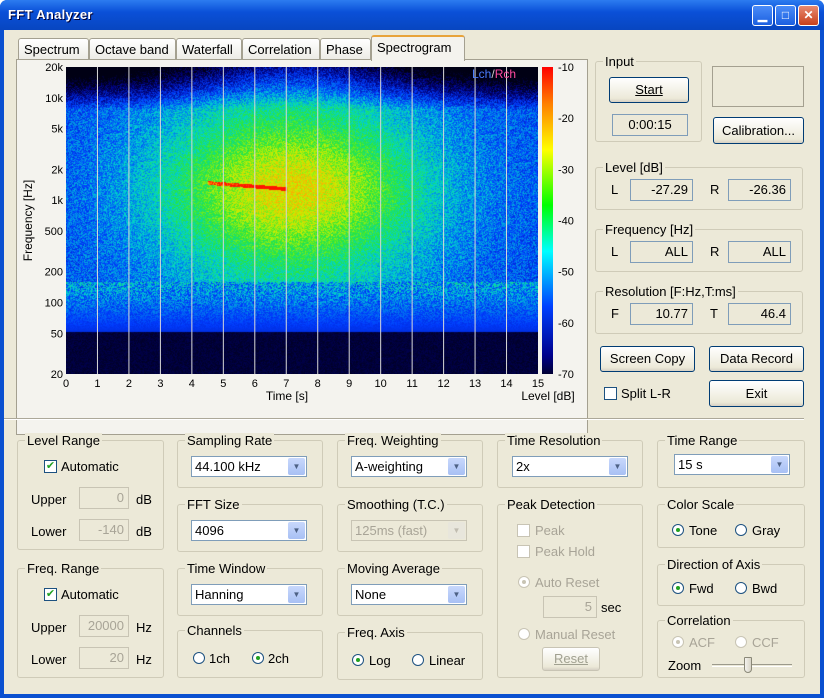 The width and height of the screenshot is (824, 698). Describe the element at coordinates (758, 86) in the screenshot. I see `input-indicator` at that location.